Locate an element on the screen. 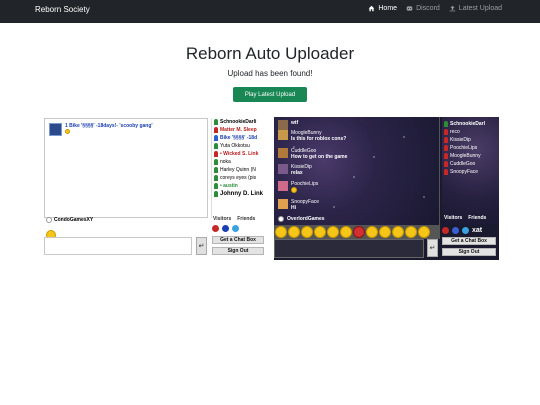  message-text: Is this for roblox cons? is located at coordinates (319, 139).